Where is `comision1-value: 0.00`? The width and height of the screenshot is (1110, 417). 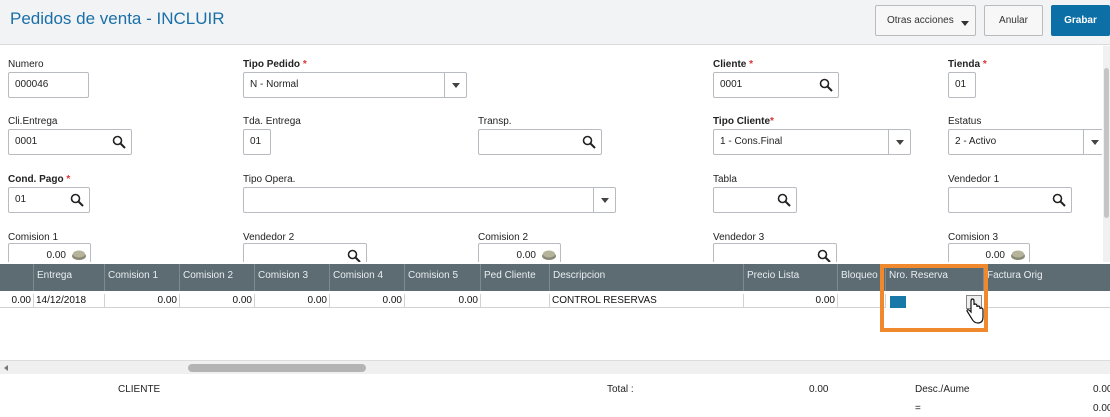
comision1-value: 0.00 is located at coordinates (56, 255).